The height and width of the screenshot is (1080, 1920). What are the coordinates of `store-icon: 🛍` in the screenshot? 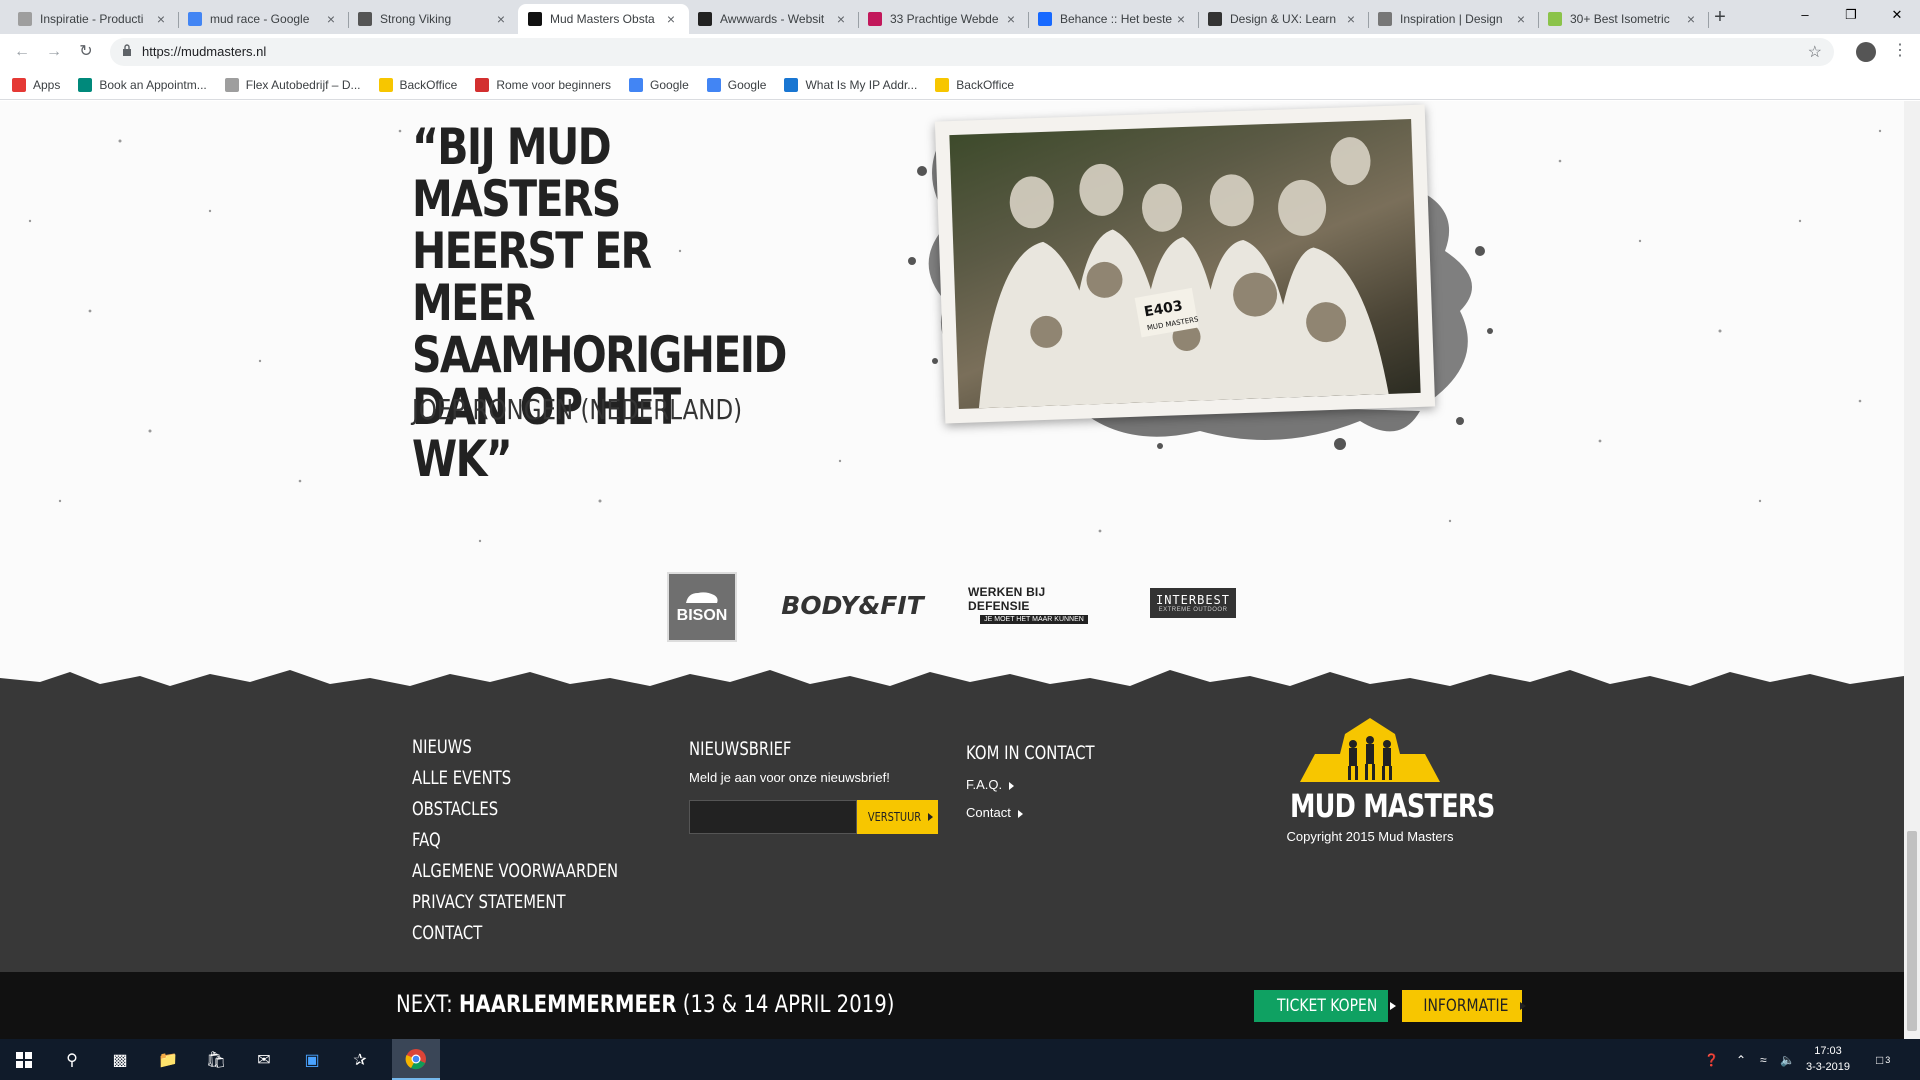 It's located at (216, 1059).